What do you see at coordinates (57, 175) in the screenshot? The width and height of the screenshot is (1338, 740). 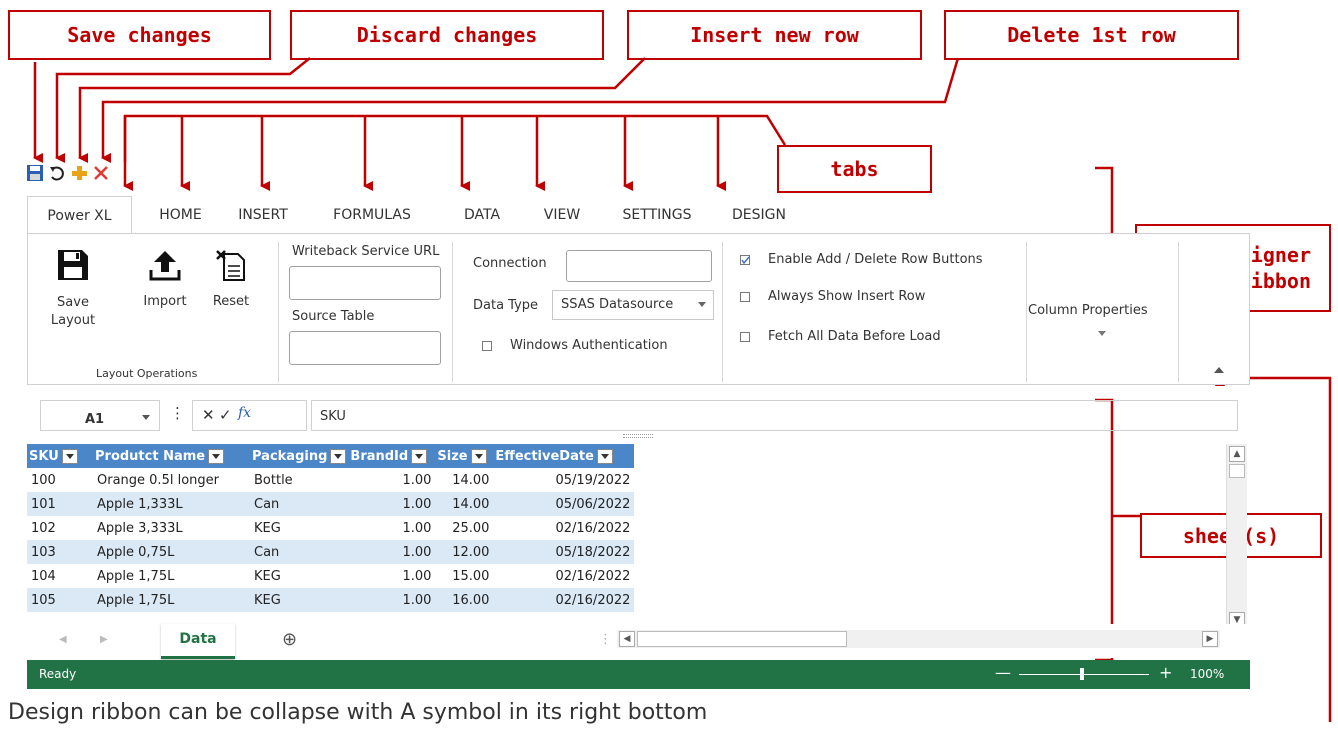 I see `discard-changes-button` at bounding box center [57, 175].